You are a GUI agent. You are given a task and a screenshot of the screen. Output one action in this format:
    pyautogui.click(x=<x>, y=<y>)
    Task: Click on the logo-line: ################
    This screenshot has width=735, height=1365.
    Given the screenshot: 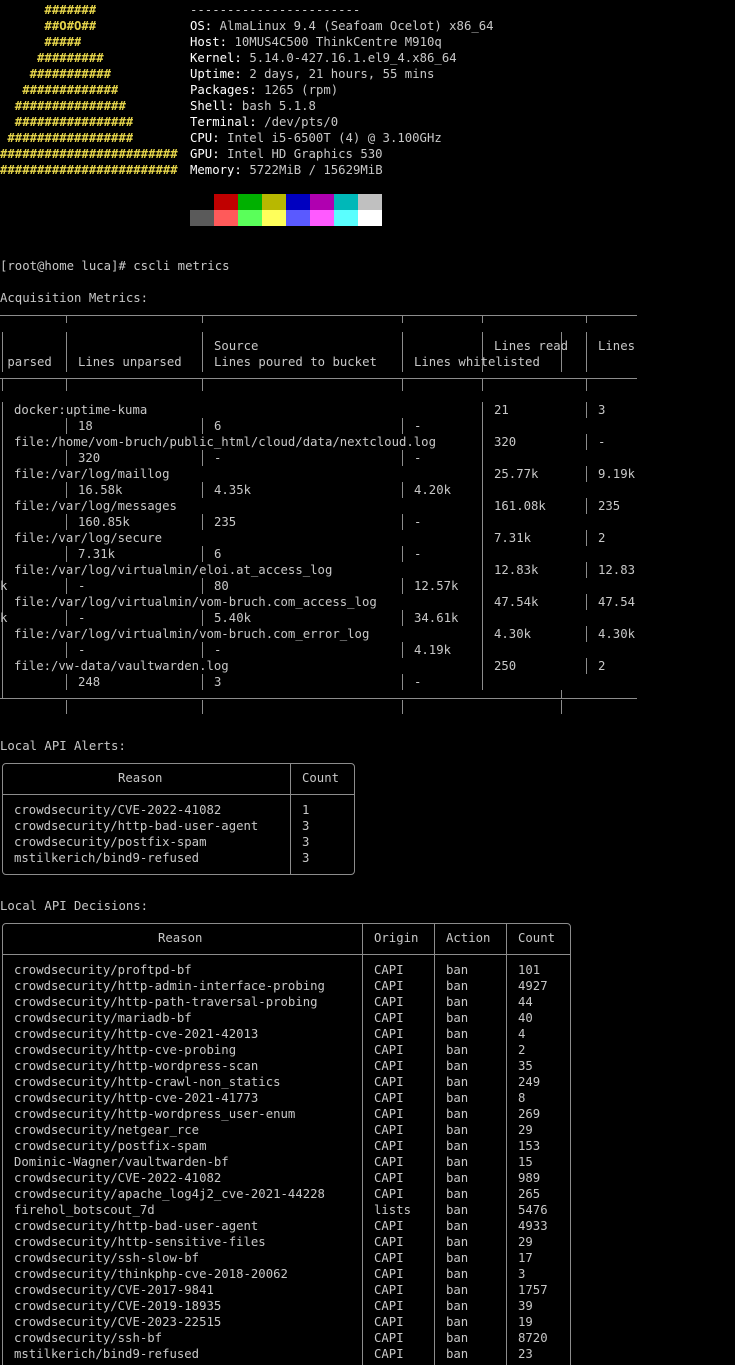 What is the action you would take?
    pyautogui.click(x=67, y=122)
    